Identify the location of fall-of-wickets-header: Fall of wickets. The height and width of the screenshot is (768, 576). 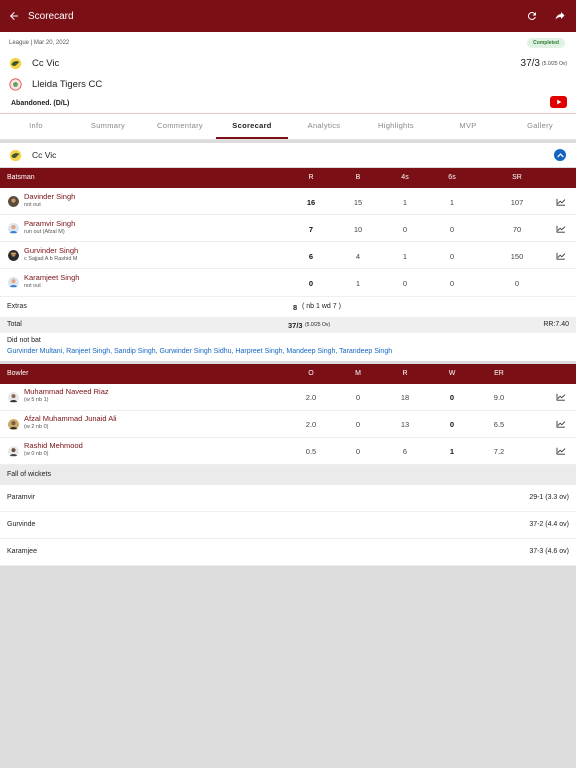
(288, 475).